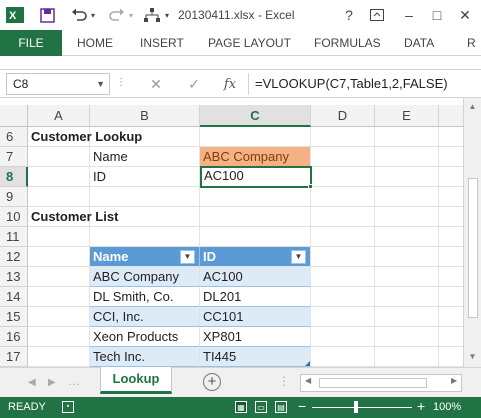  Describe the element at coordinates (59, 116) in the screenshot. I see `column-header-a: A` at that location.